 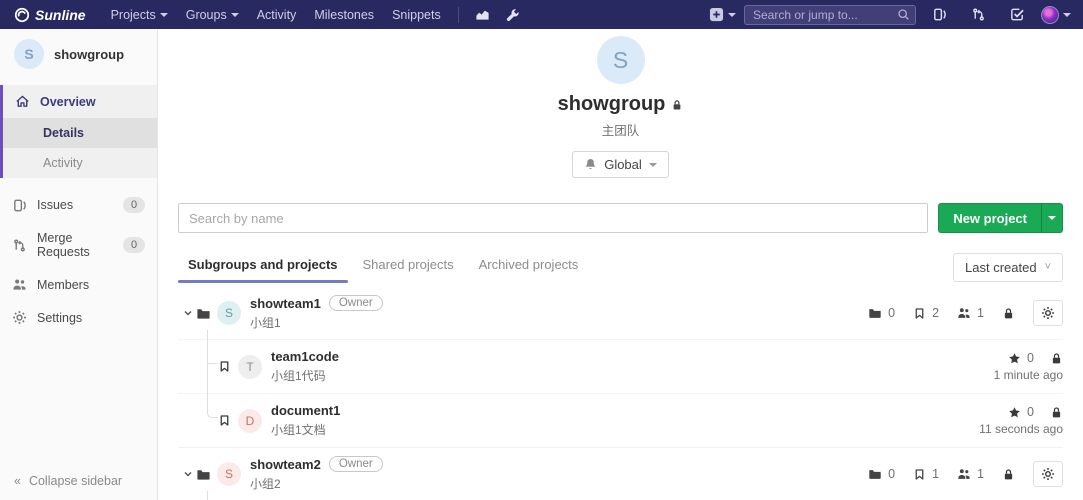 What do you see at coordinates (80, 163) in the screenshot?
I see `sidebar-item-activity: Activity` at bounding box center [80, 163].